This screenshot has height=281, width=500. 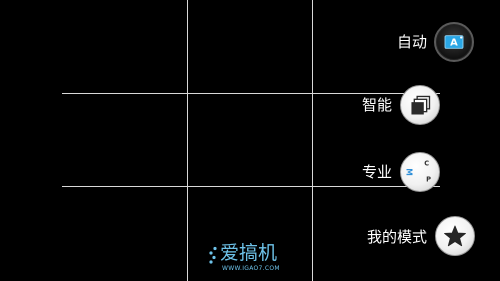 I want to click on svg-text: A, so click(x=454, y=43).